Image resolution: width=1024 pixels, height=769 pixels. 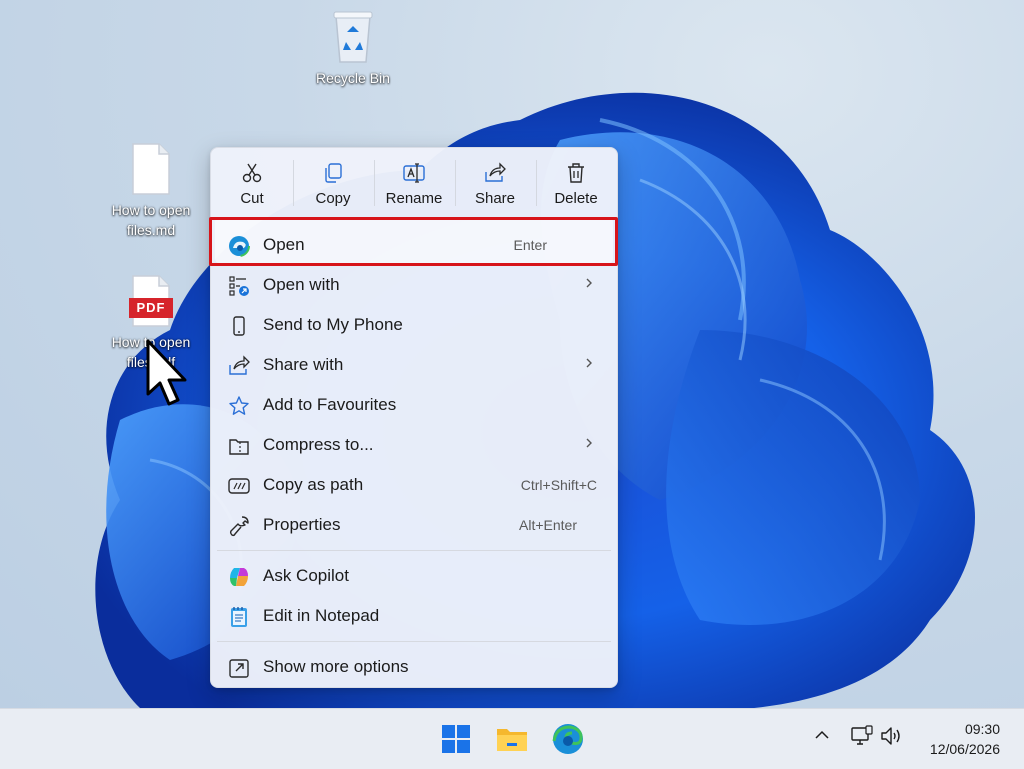 I want to click on menu-item-share-with: Share with, so click(x=414, y=365).